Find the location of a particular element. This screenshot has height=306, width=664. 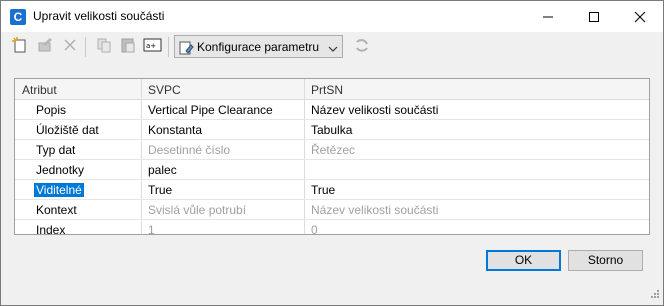

attribute-cell: Typ dat is located at coordinates (56, 150).